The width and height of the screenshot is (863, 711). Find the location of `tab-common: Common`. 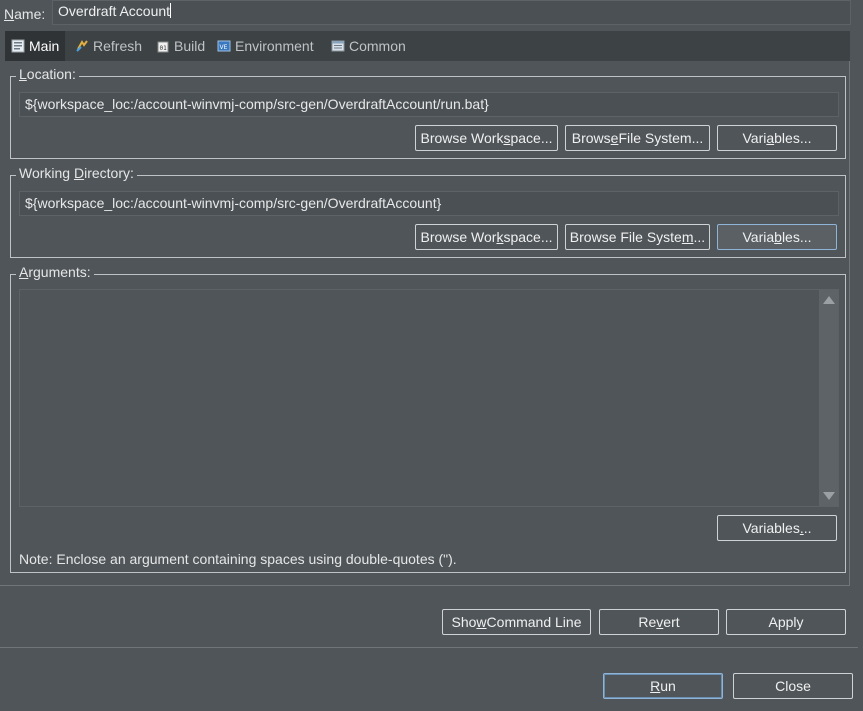

tab-common: Common is located at coordinates (368, 46).